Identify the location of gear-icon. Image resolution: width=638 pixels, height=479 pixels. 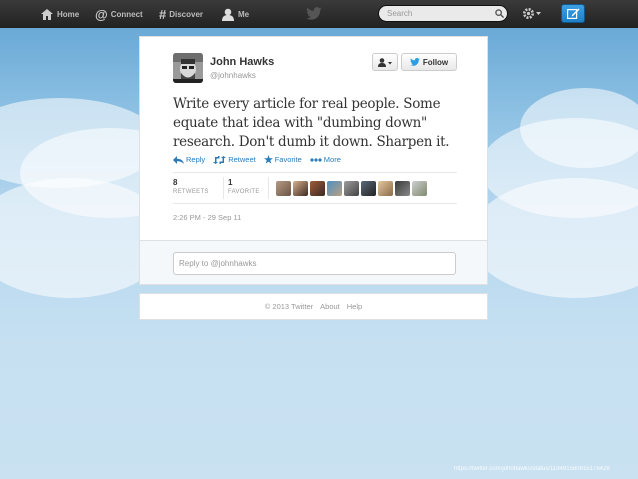
(532, 13).